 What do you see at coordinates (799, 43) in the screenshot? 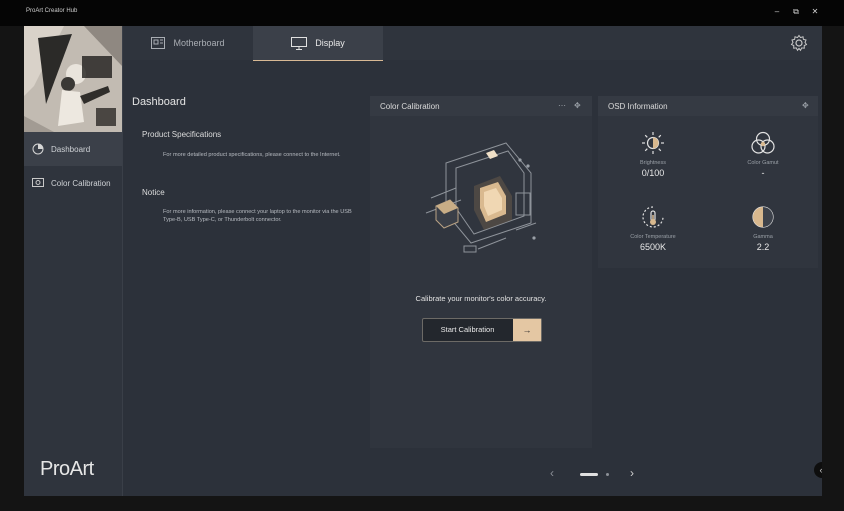
I see `settings-gear-icon` at bounding box center [799, 43].